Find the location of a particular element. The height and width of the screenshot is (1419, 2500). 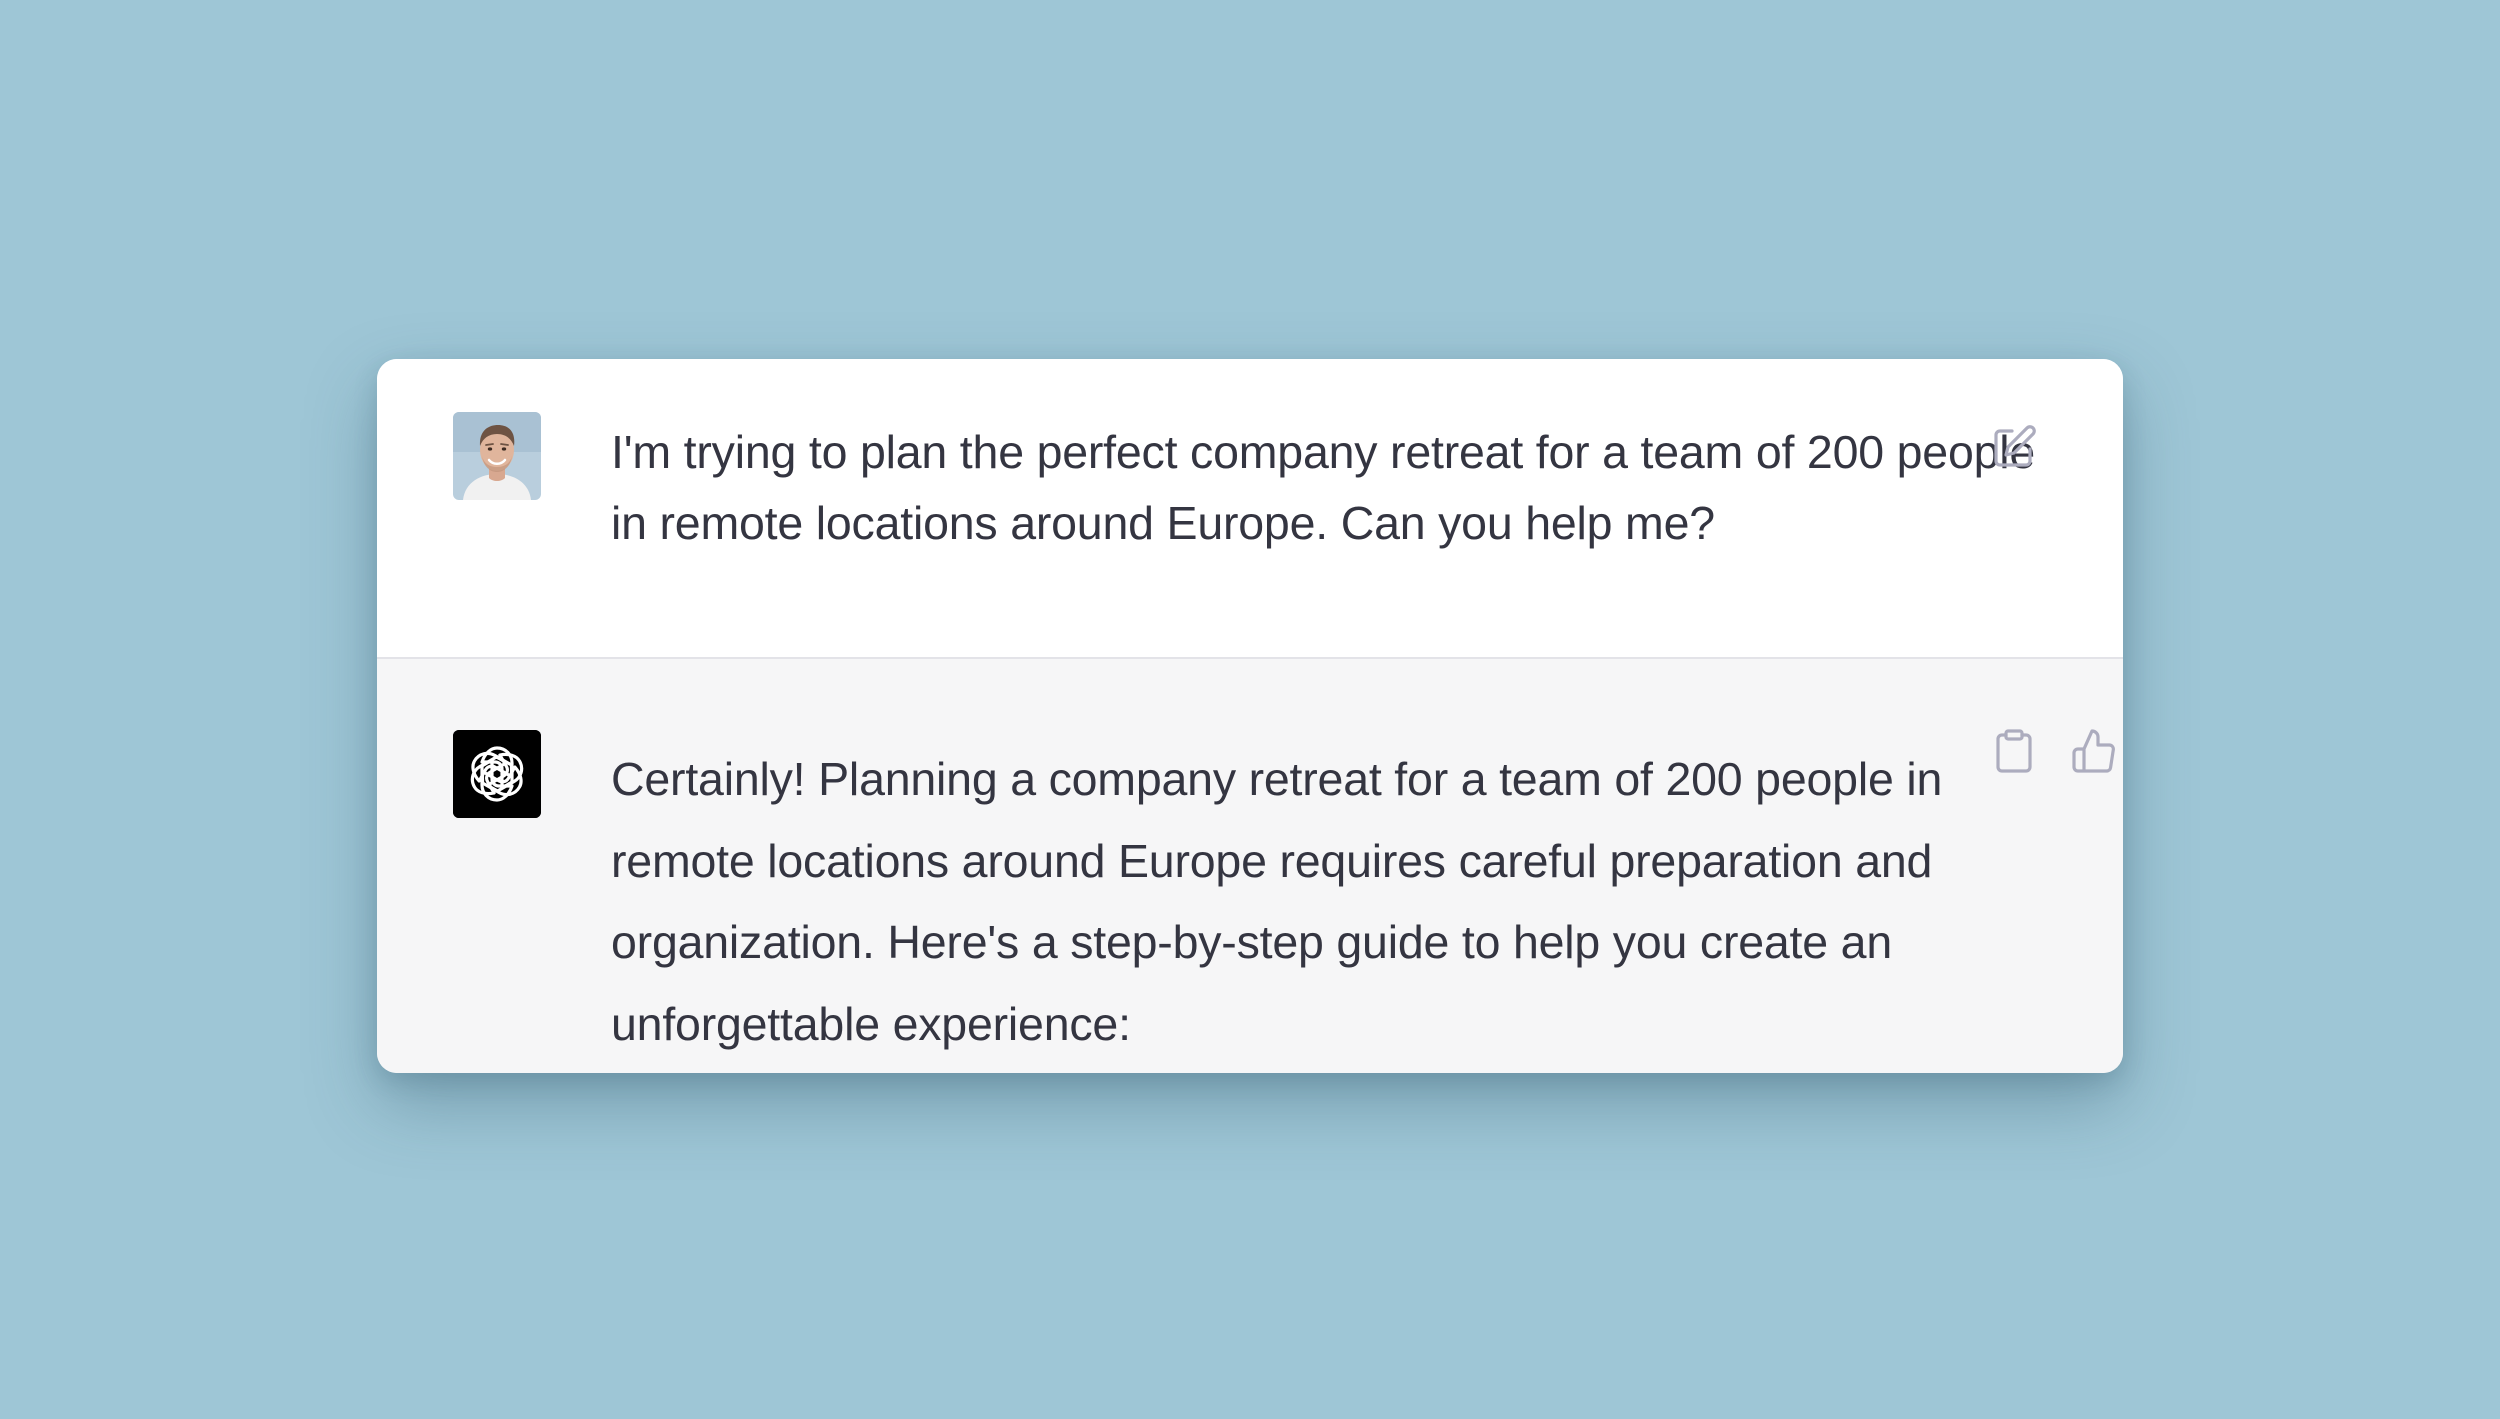

thumbs-up-button is located at coordinates (2094, 751).